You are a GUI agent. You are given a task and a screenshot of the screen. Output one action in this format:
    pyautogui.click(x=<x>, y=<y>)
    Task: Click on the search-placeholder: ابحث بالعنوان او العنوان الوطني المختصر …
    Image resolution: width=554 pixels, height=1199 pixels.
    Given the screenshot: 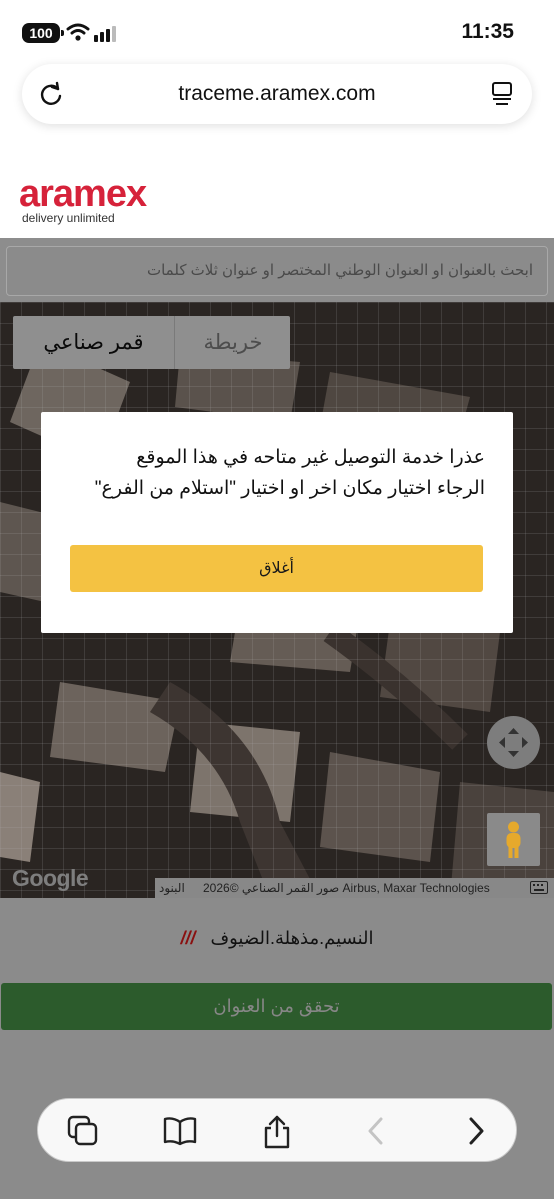 What is the action you would take?
    pyautogui.click(x=339, y=270)
    